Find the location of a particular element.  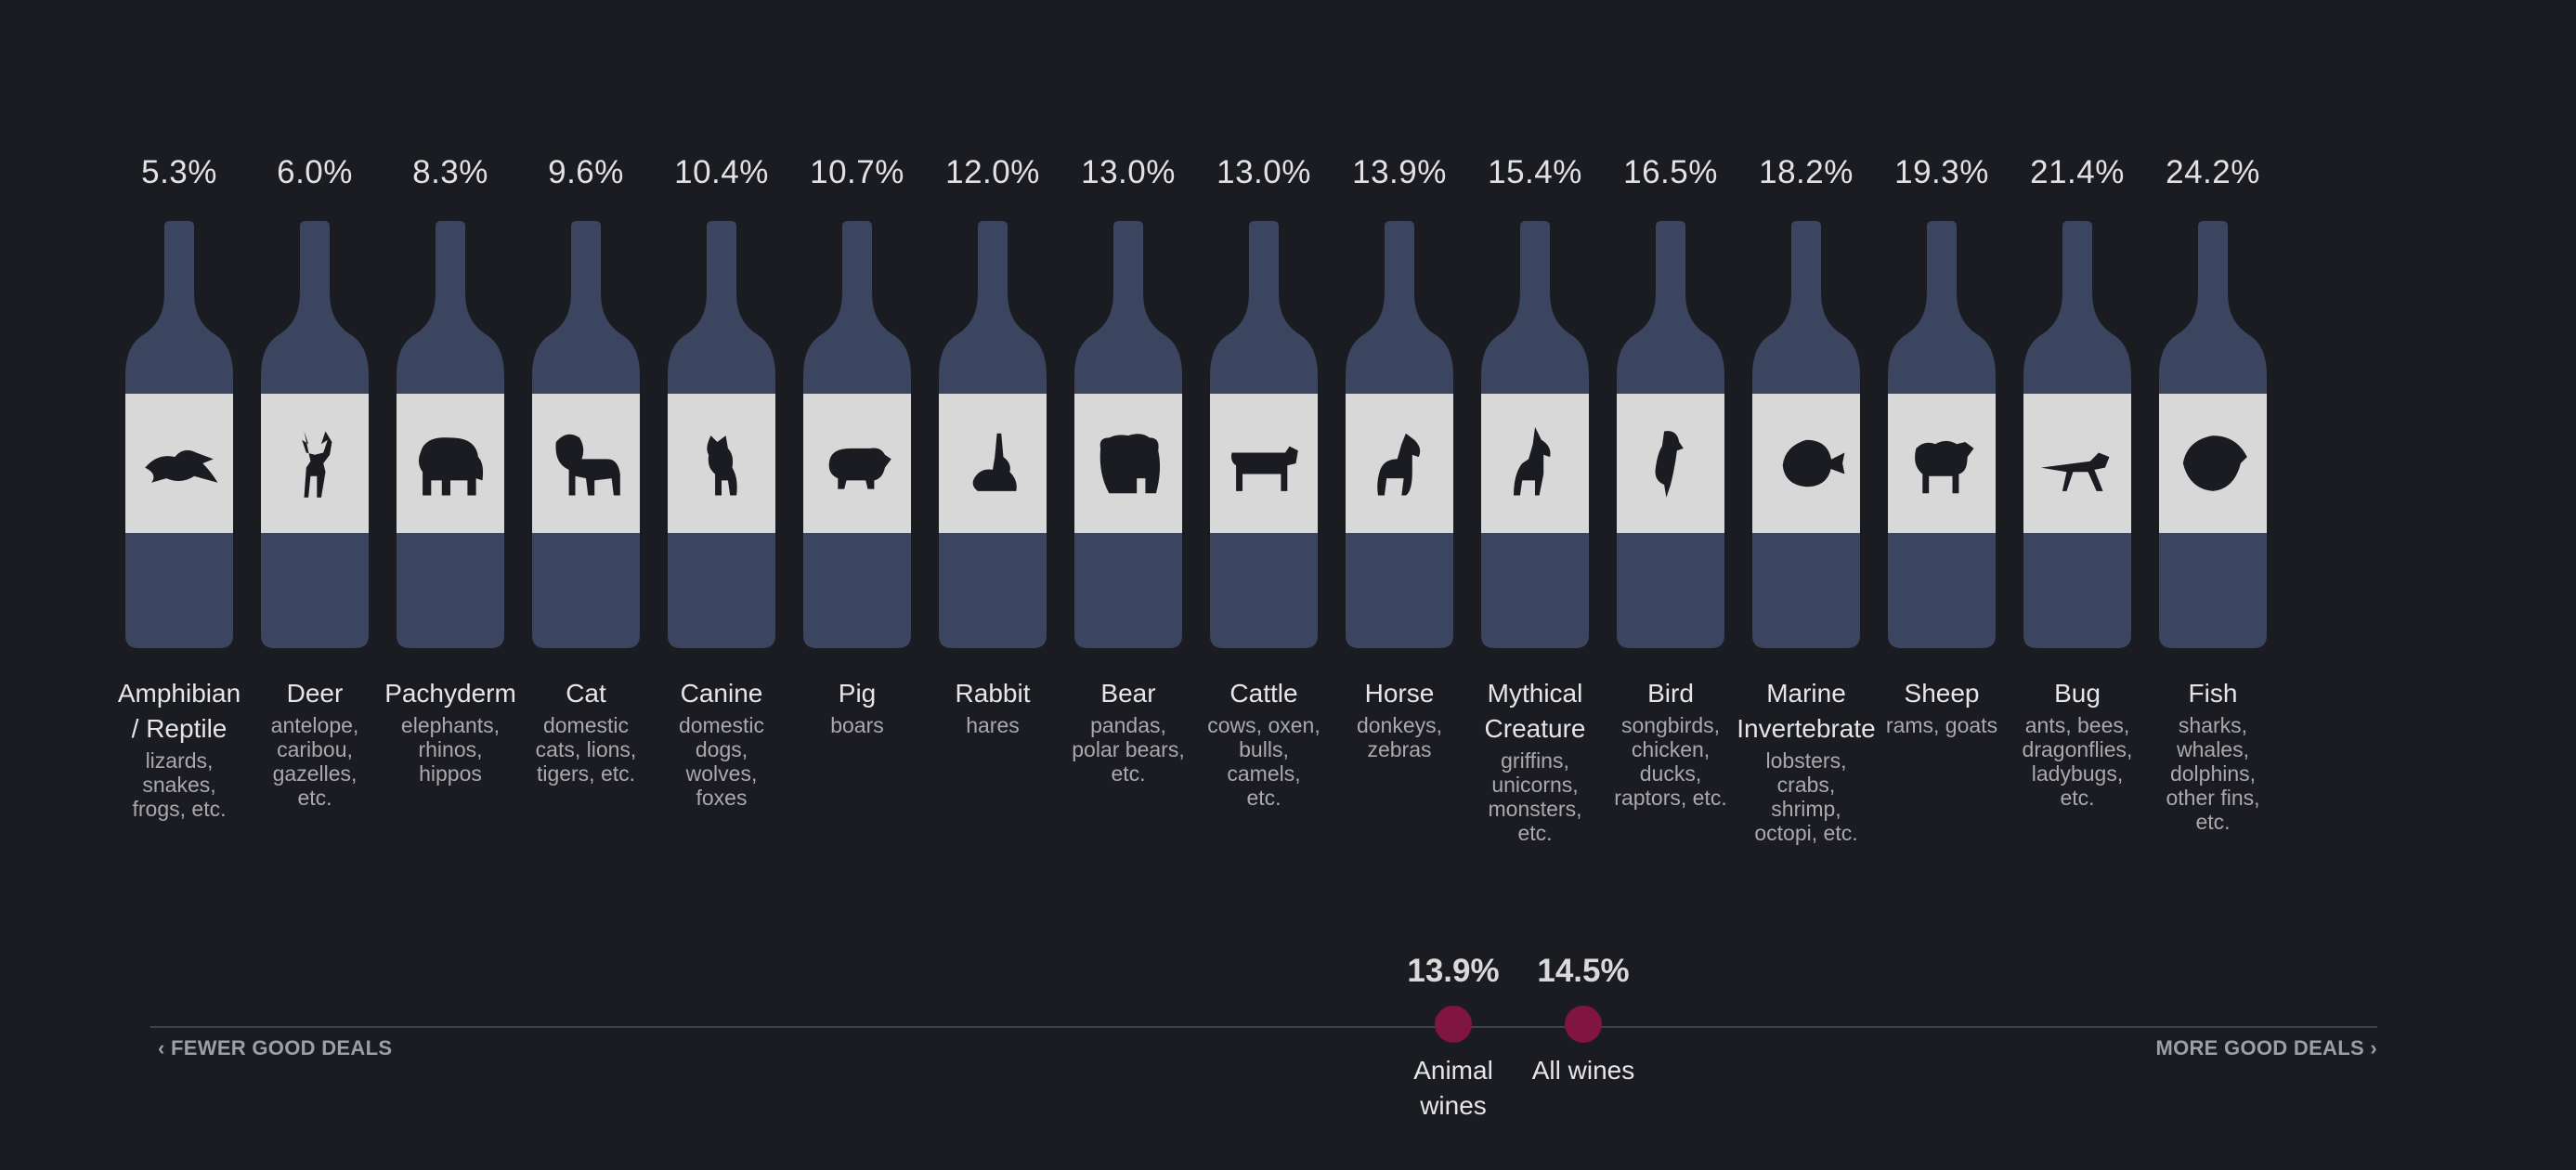

marker-value: 14.5% is located at coordinates (1583, 971).